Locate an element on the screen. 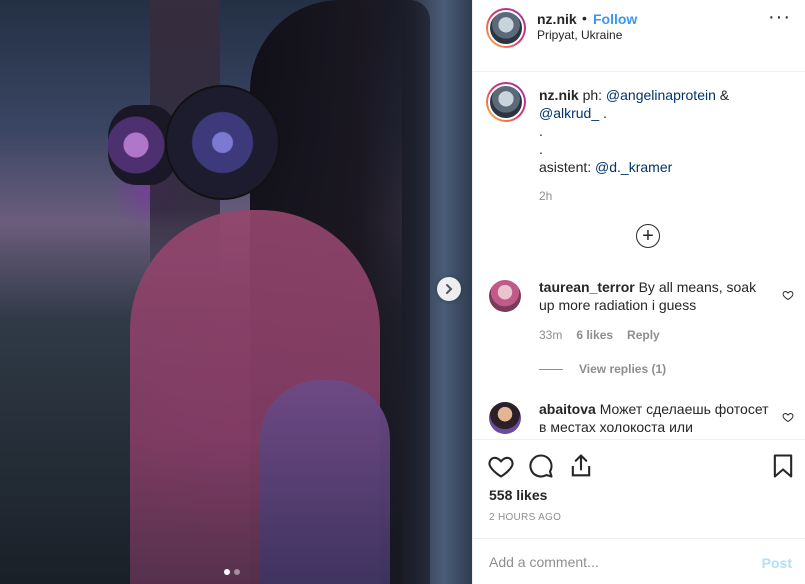  bookmark-icon is located at coordinates (783, 466).